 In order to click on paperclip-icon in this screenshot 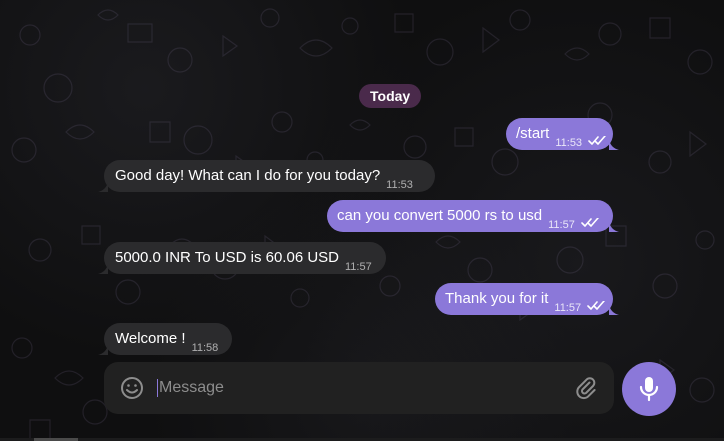, I will do `click(586, 388)`.